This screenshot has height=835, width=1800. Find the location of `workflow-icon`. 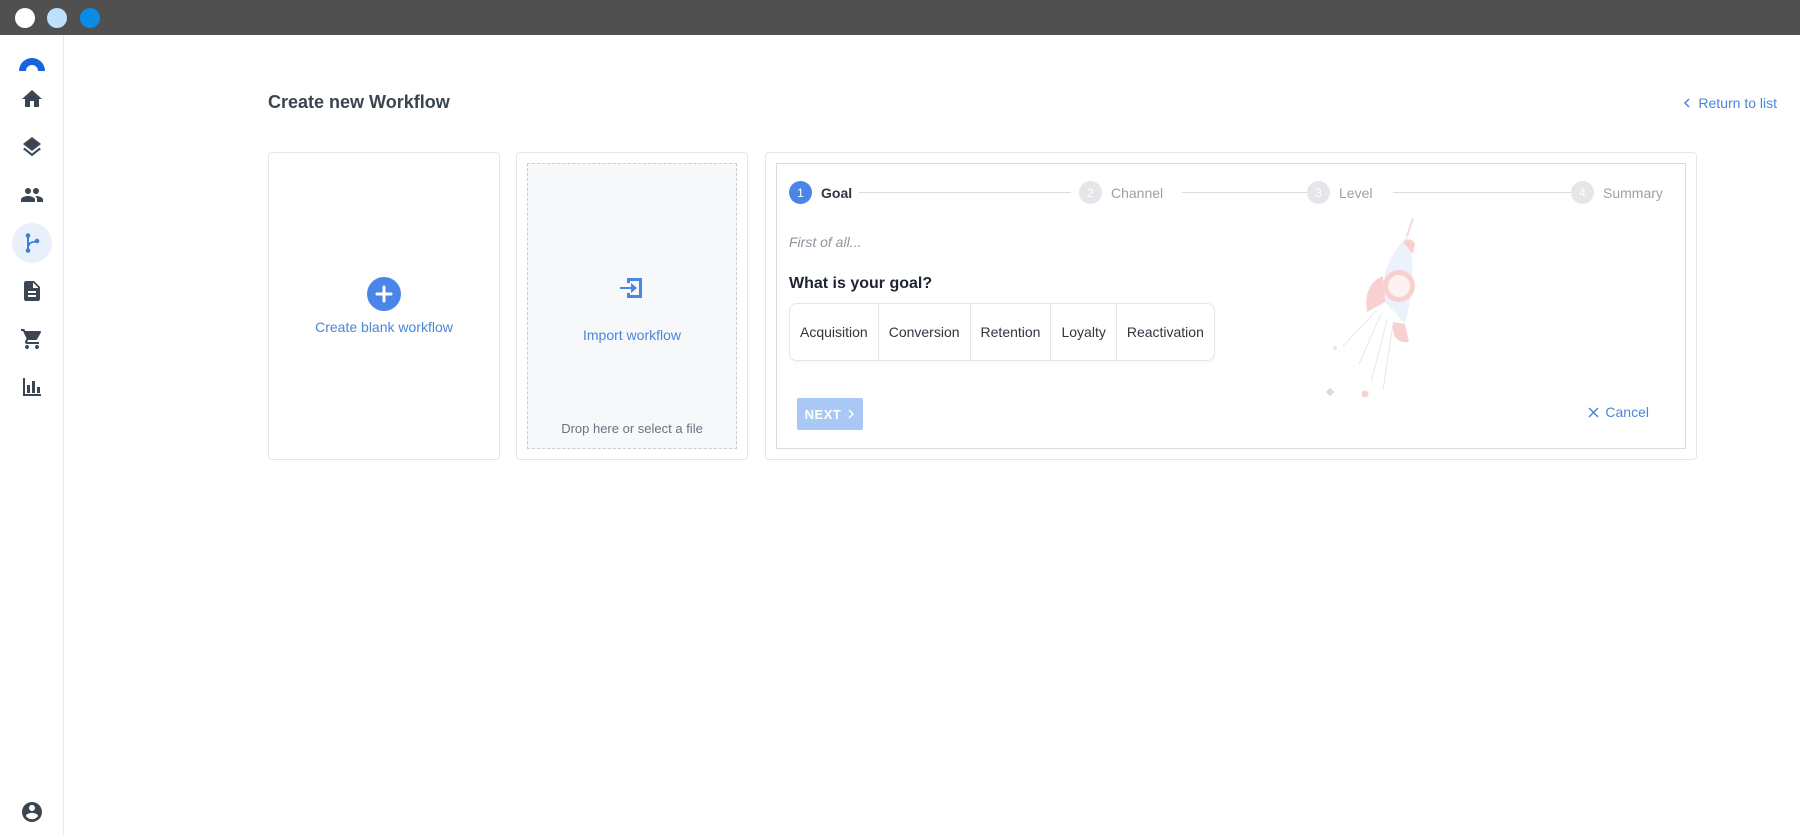

workflow-icon is located at coordinates (32, 243).